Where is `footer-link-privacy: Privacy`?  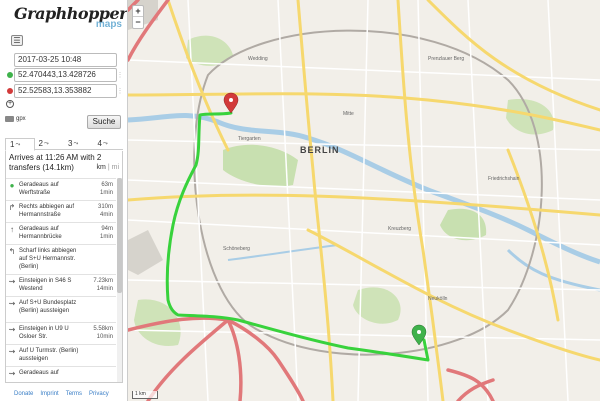
footer-link-privacy: Privacy is located at coordinates (99, 394).